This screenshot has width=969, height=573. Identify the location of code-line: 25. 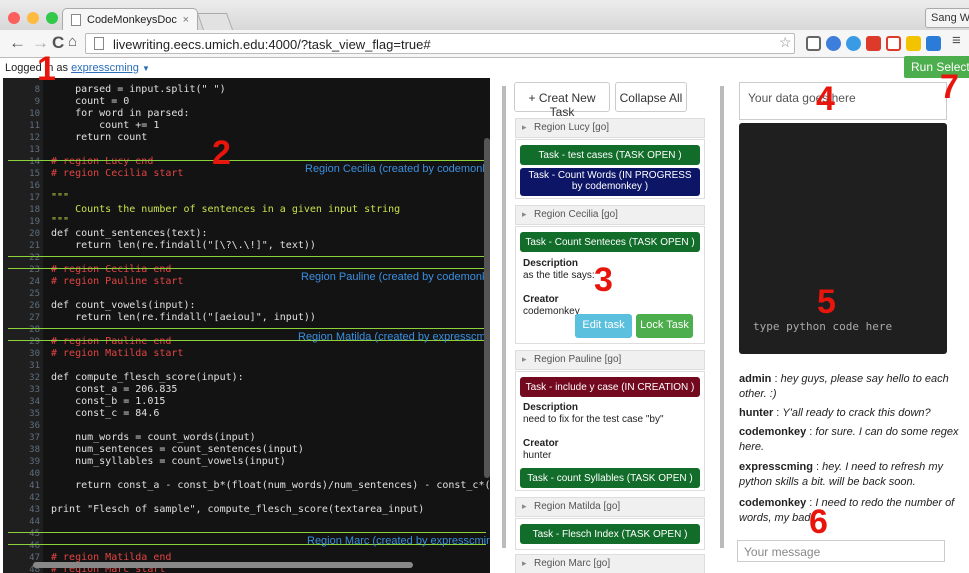
(243, 294).